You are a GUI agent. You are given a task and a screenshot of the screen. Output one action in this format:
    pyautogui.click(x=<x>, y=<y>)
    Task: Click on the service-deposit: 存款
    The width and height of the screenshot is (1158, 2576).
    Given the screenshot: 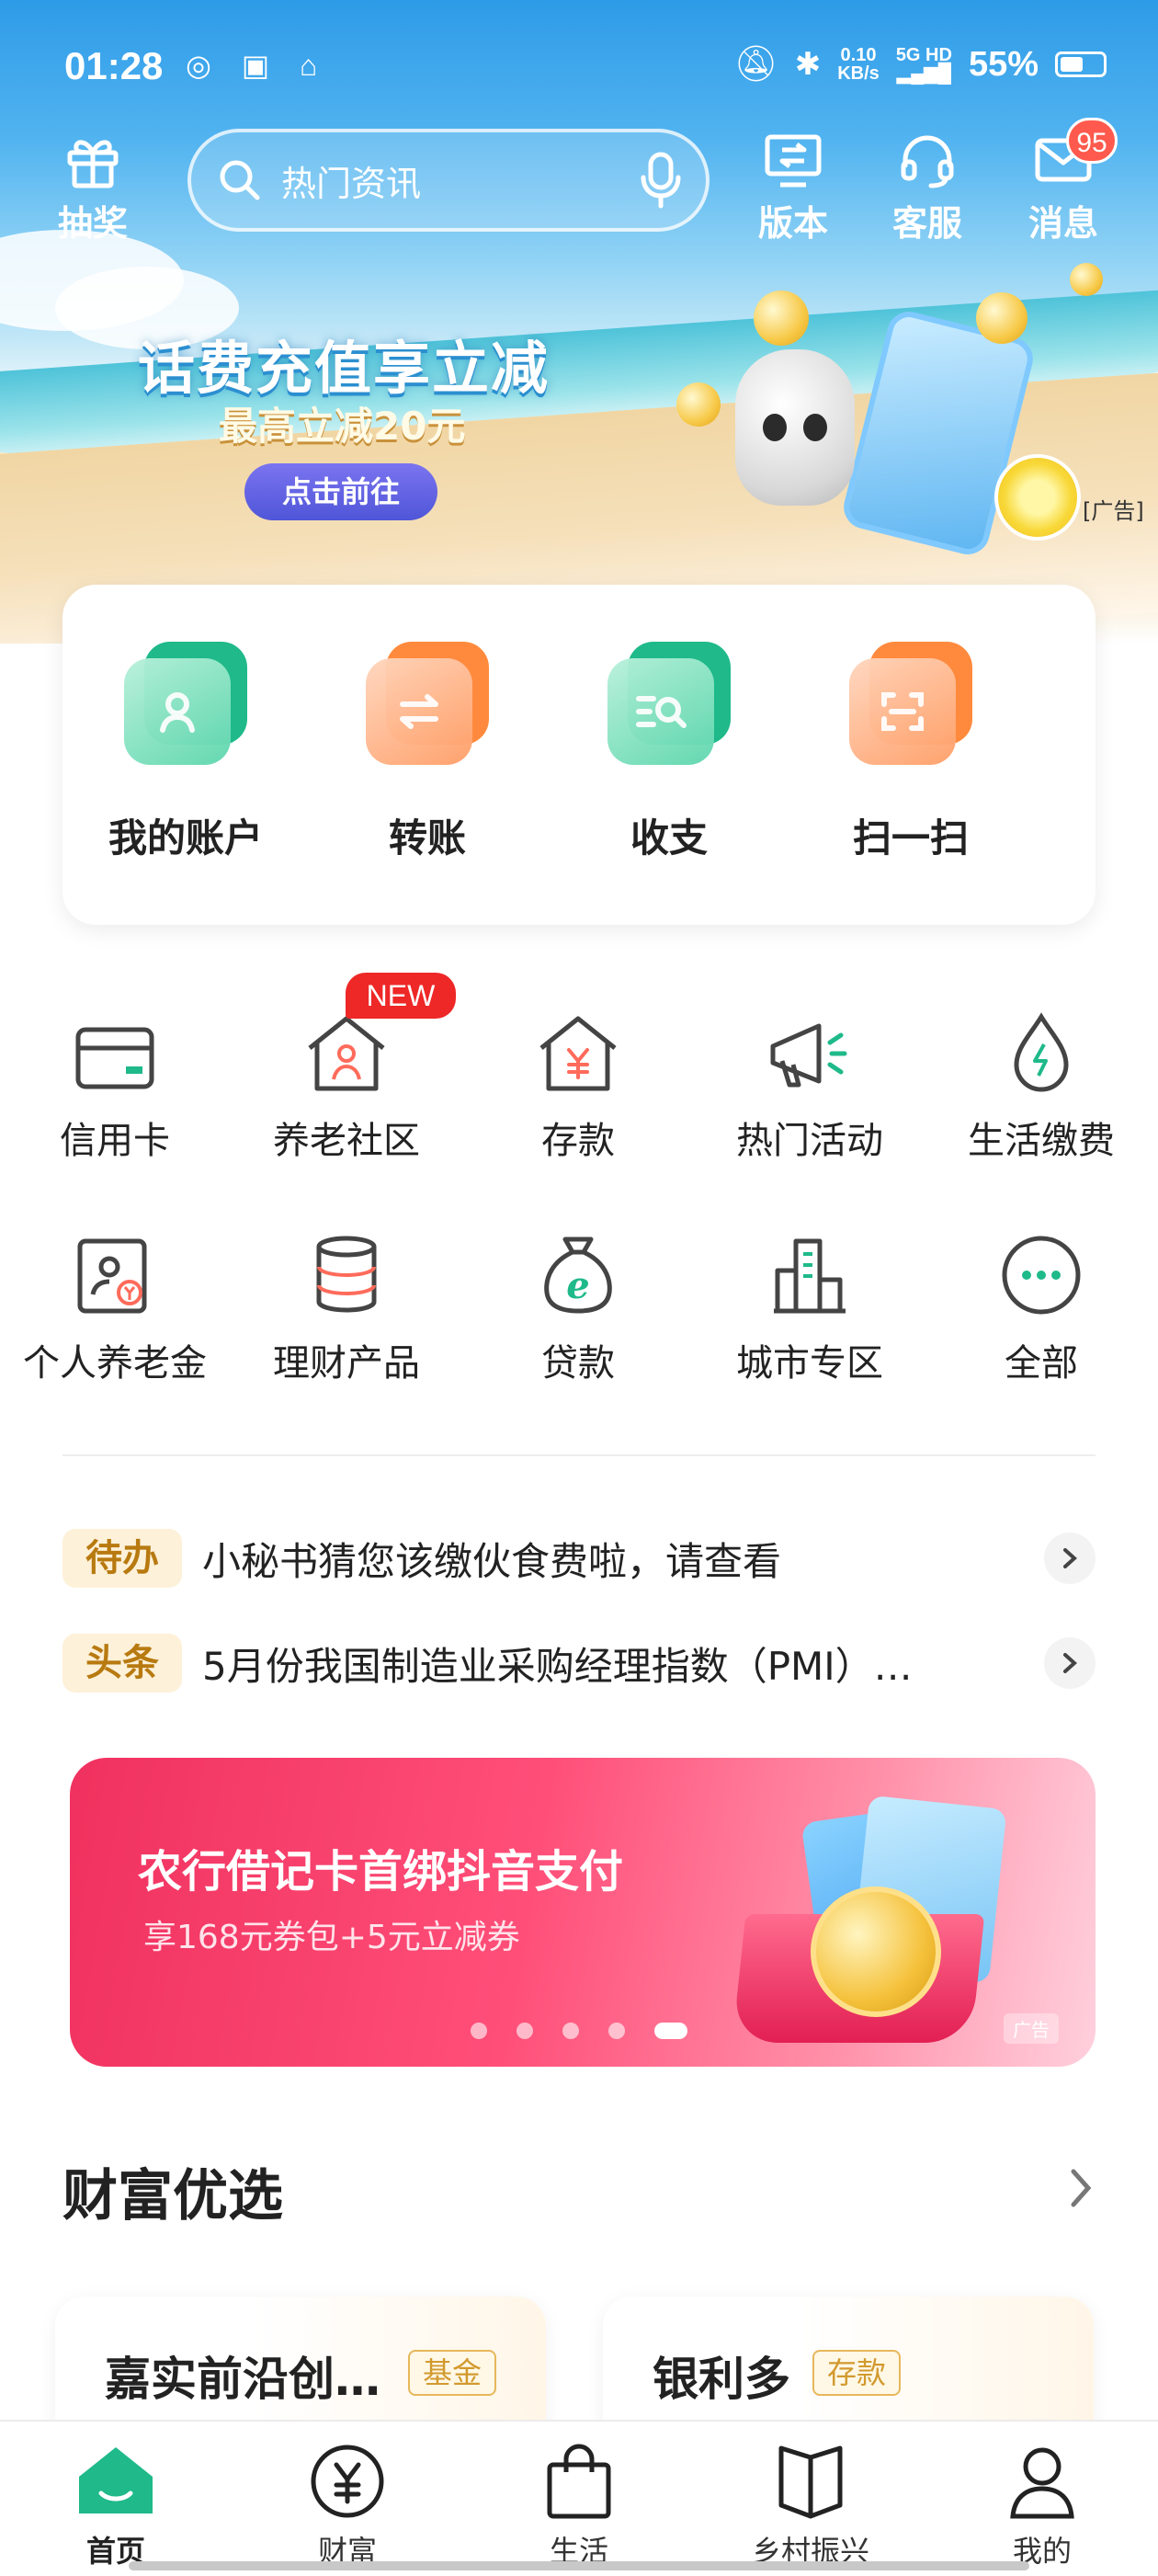 What is the action you would take?
    pyautogui.click(x=578, y=1078)
    